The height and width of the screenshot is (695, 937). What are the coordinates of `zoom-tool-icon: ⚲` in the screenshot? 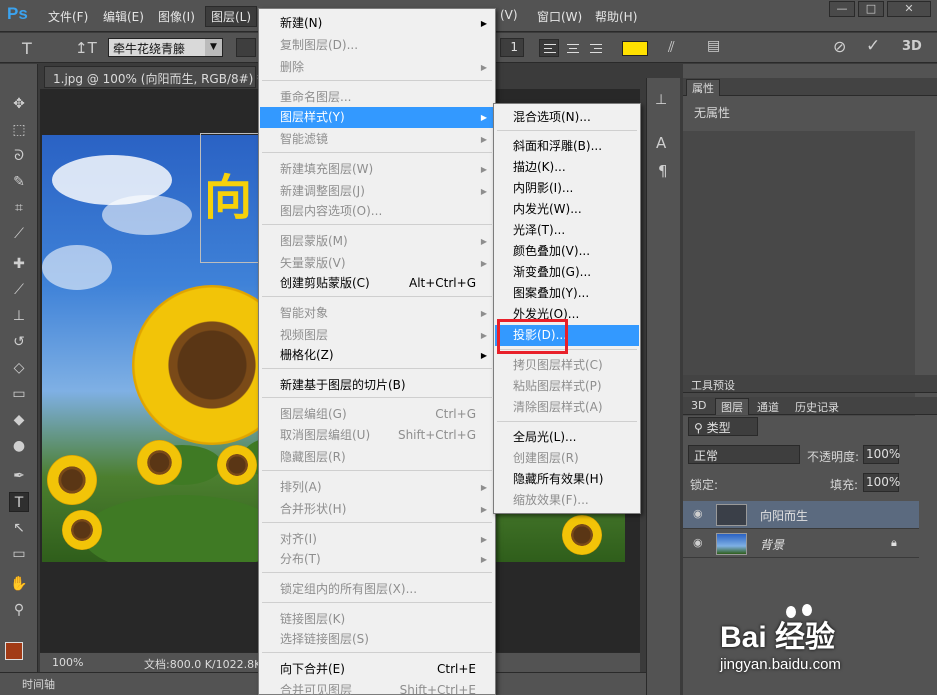 It's located at (19, 610).